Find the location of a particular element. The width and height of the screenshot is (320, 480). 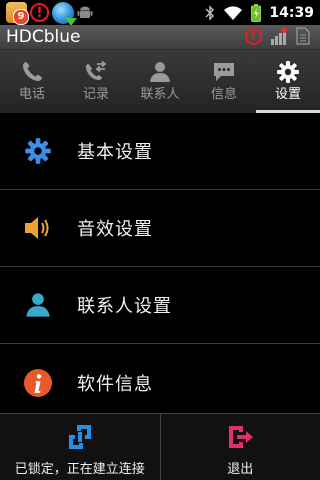

settings-item-label: 联系人设置 is located at coordinates (124, 306).